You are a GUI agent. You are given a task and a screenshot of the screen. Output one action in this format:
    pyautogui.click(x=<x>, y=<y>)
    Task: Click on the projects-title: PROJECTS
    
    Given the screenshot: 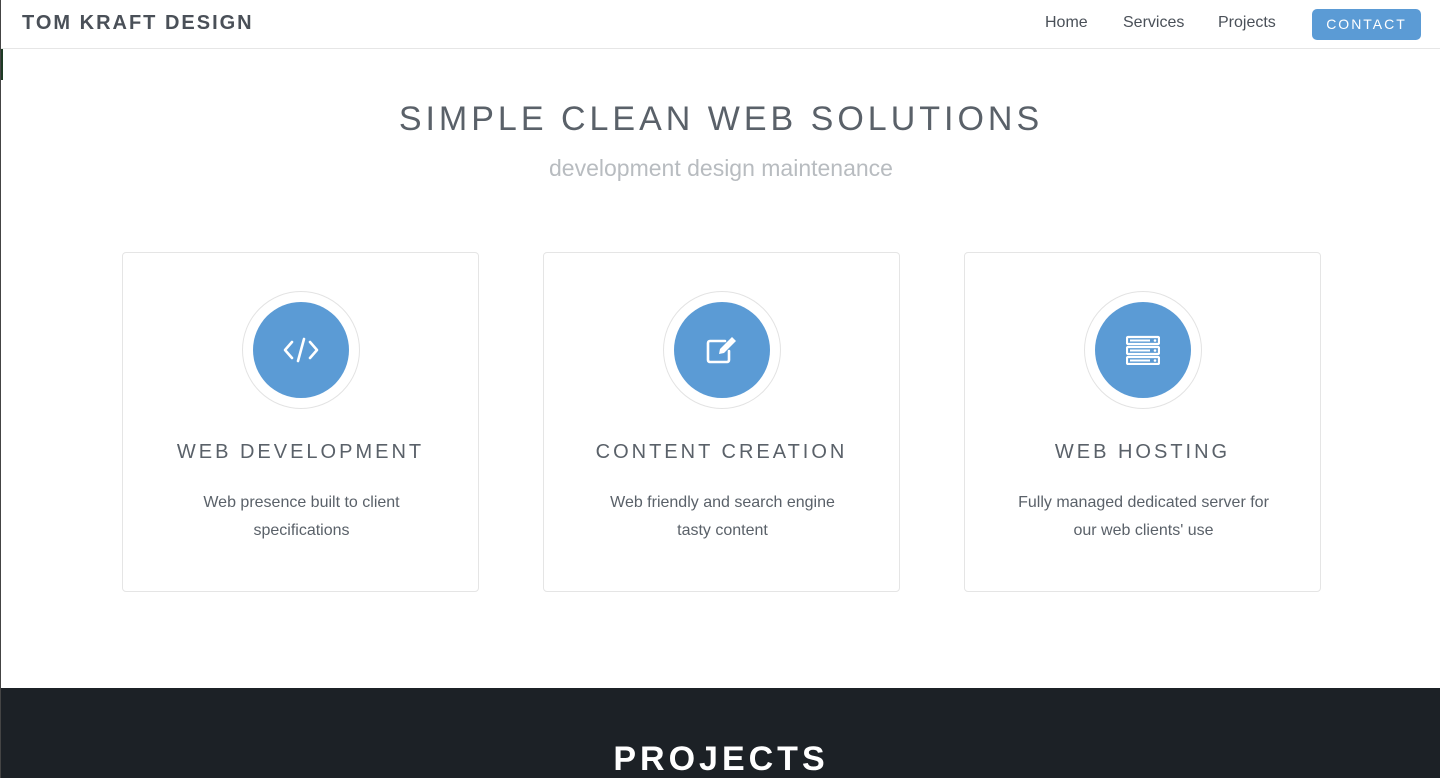 What is the action you would take?
    pyautogui.click(x=721, y=759)
    